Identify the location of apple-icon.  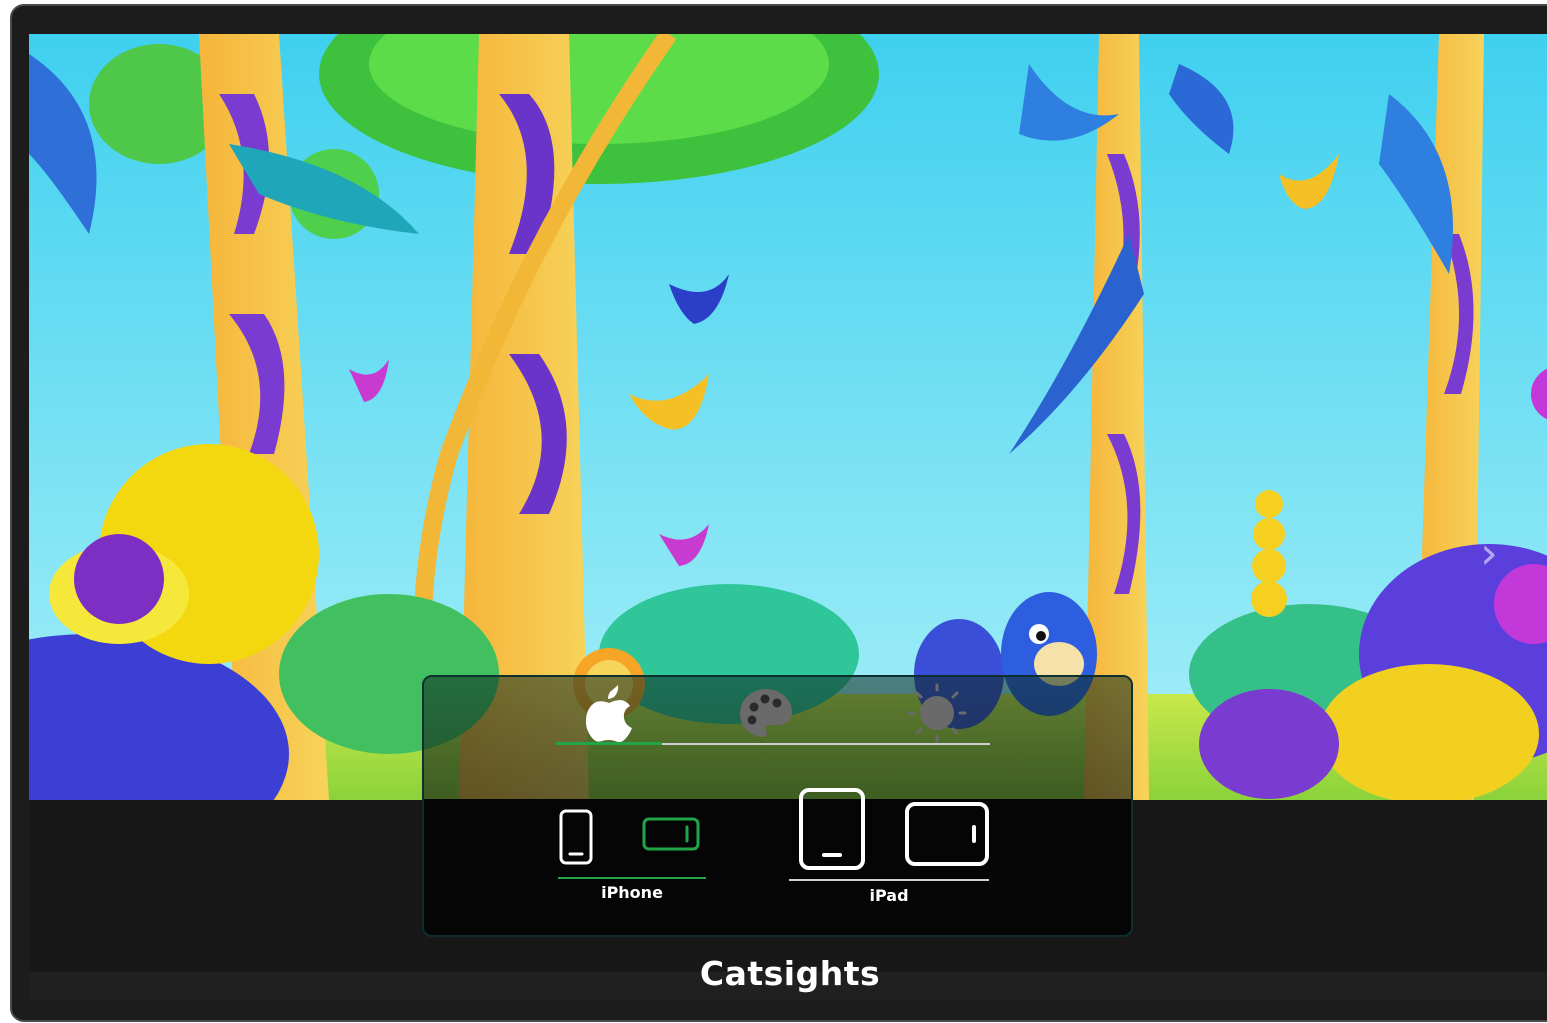
(609, 713).